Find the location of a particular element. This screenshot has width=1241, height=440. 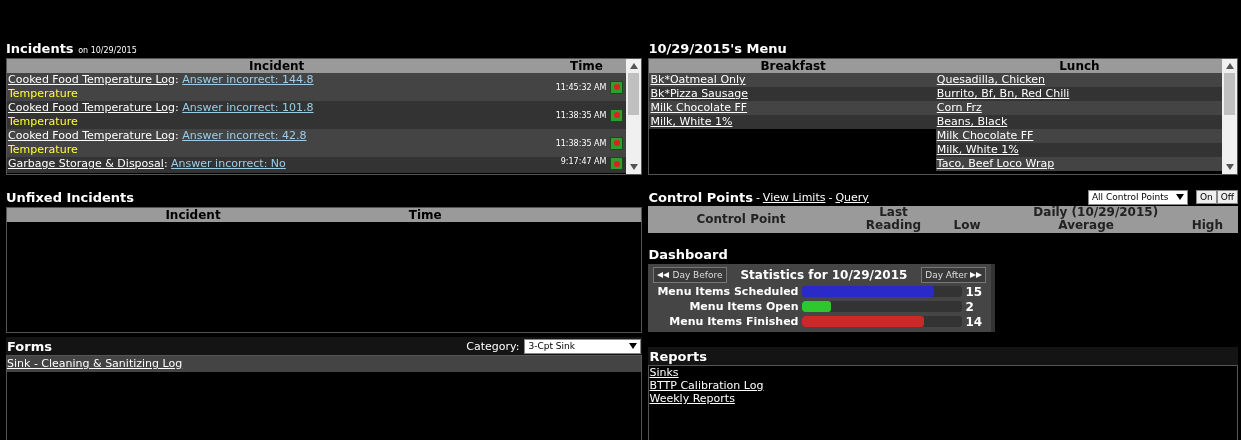

section-title: Reports is located at coordinates (678, 356).